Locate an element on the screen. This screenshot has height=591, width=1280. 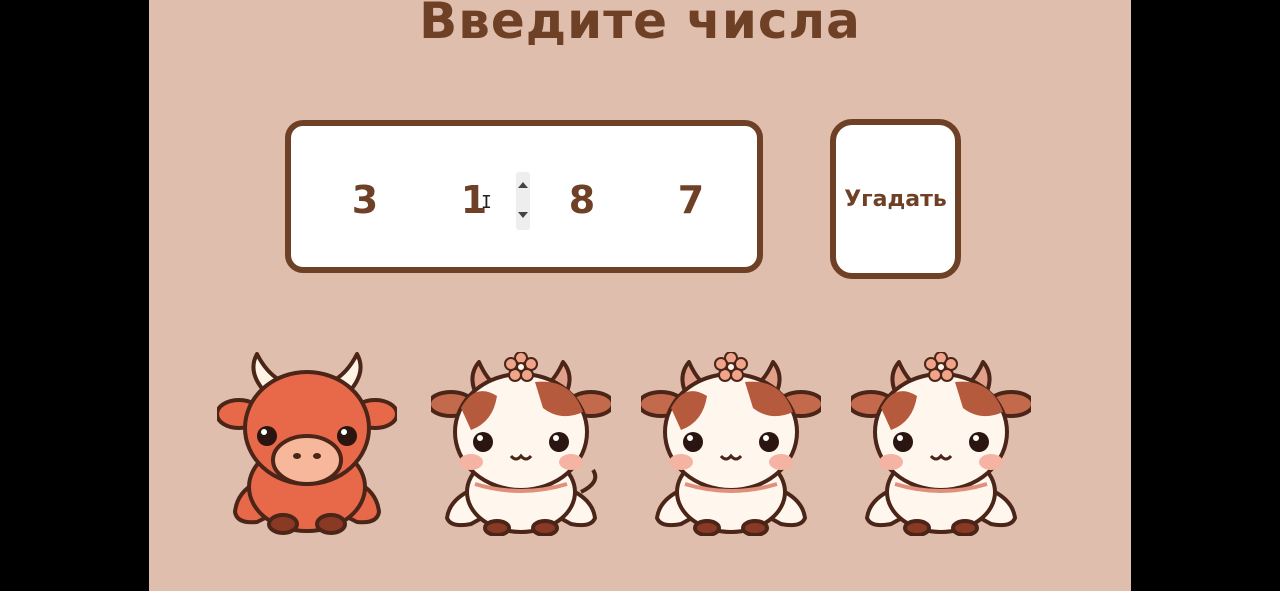
digit-input-2: 1 is located at coordinates (474, 200).